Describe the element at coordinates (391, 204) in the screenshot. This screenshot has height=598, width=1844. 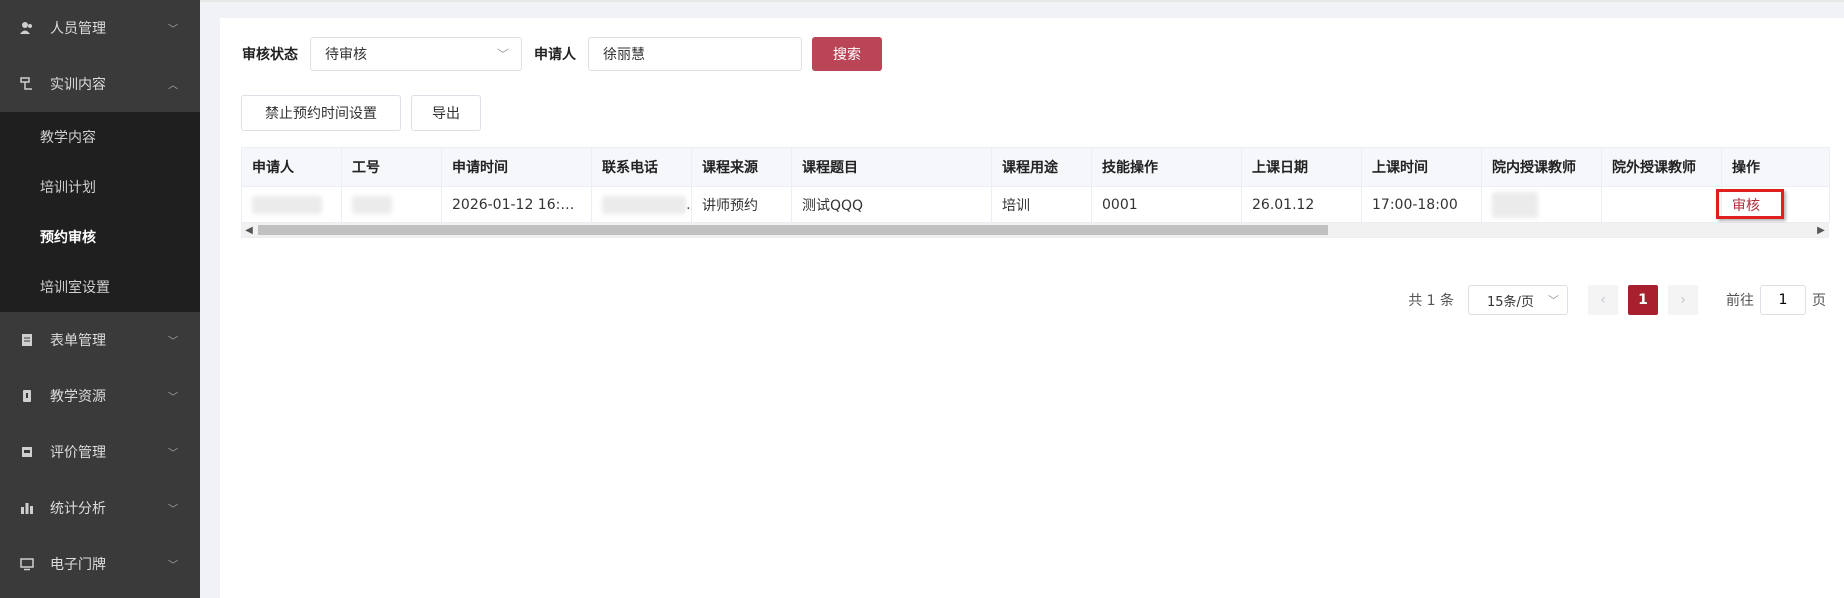
I see `cell-employee-id-redacted` at that location.